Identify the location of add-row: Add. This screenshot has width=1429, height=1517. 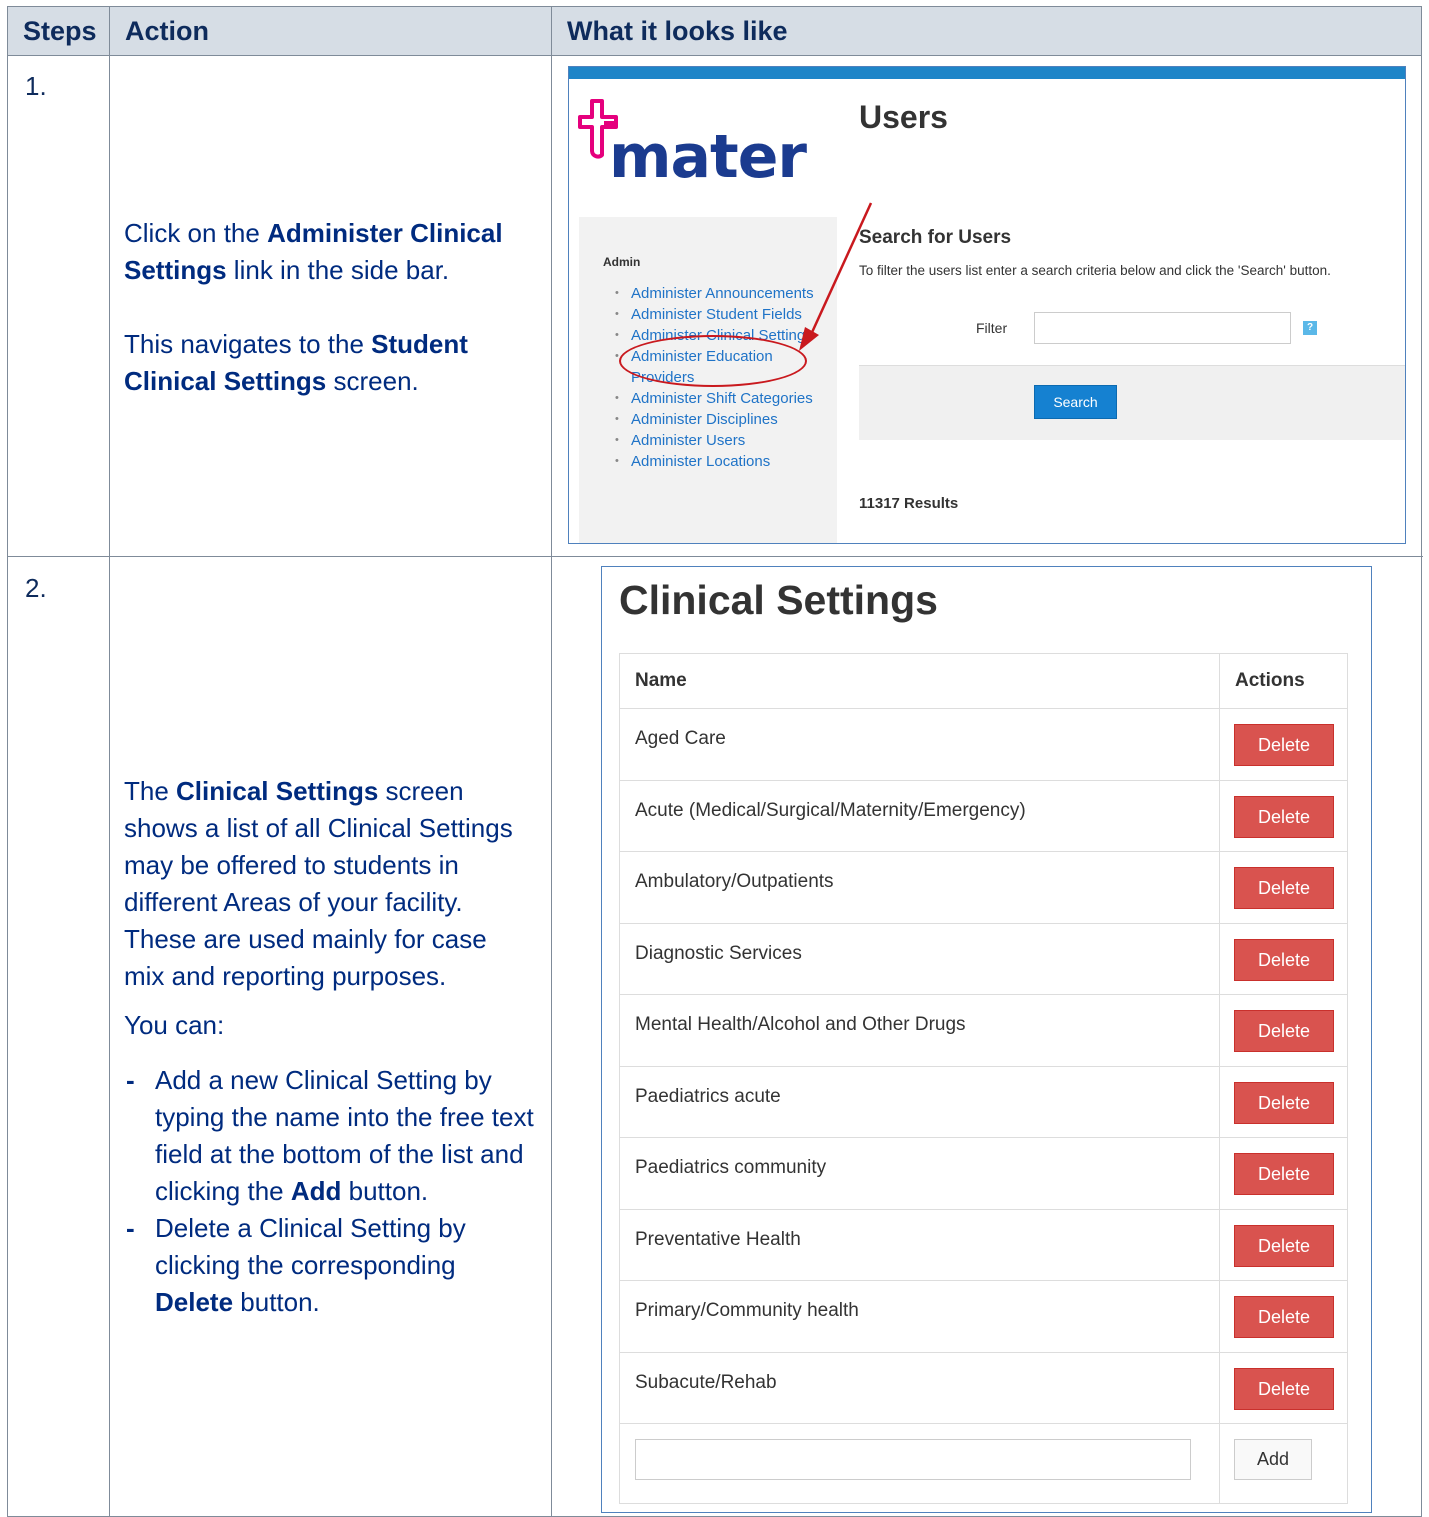
(983, 1463).